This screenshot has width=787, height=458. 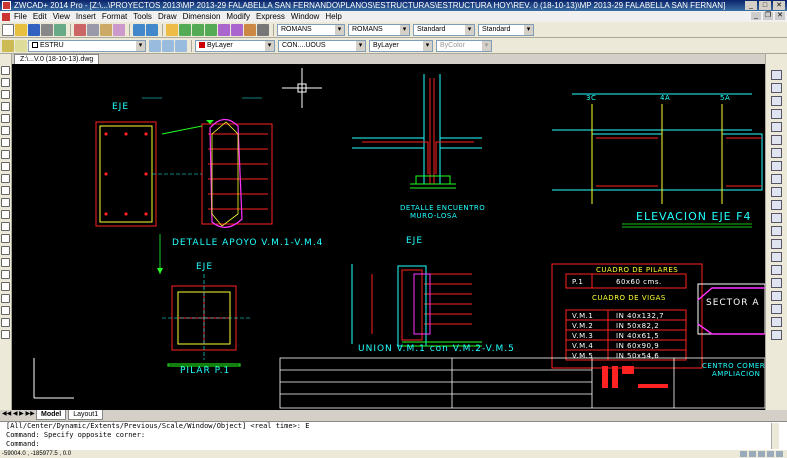 What do you see at coordinates (5, 130) in the screenshot?
I see `arc-icon` at bounding box center [5, 130].